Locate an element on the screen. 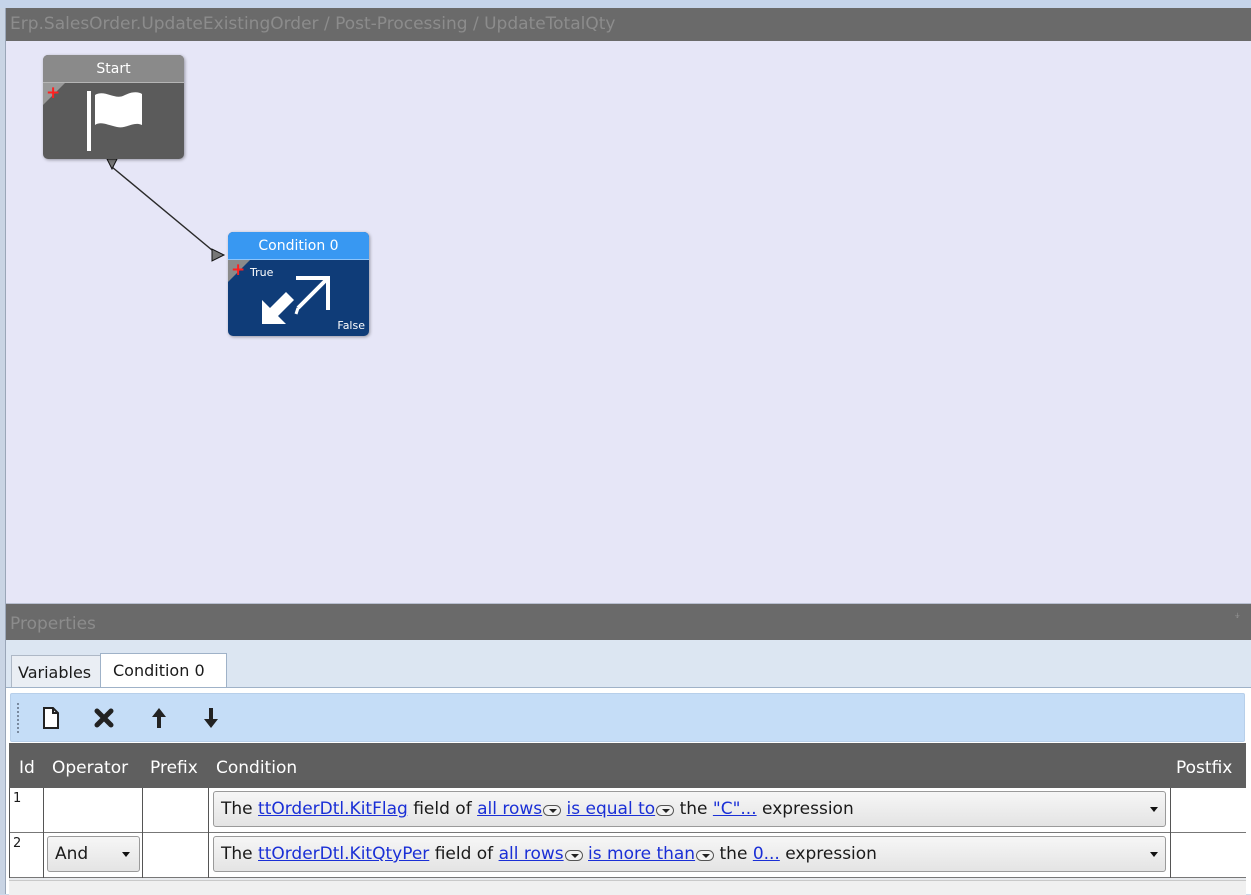 Image resolution: width=1251 pixels, height=895 pixels. row-id: 2 is located at coordinates (26, 855).